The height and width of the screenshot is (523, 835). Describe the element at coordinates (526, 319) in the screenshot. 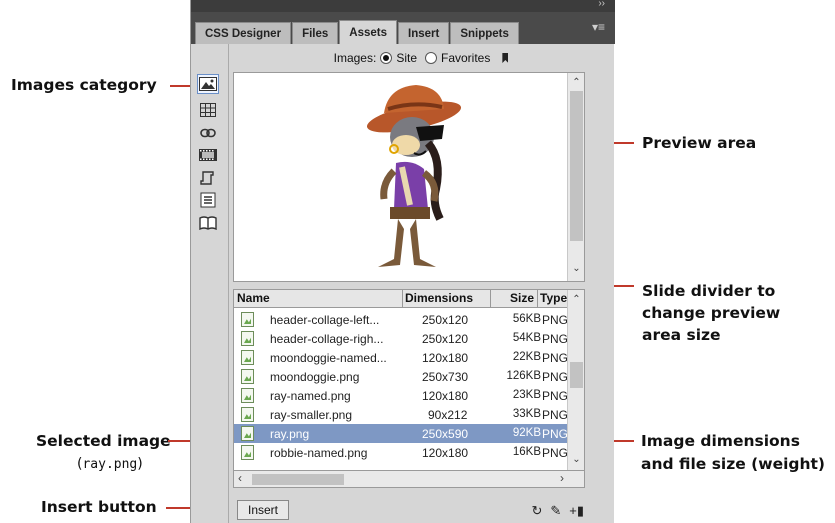

I see `file-size: 56KB` at that location.